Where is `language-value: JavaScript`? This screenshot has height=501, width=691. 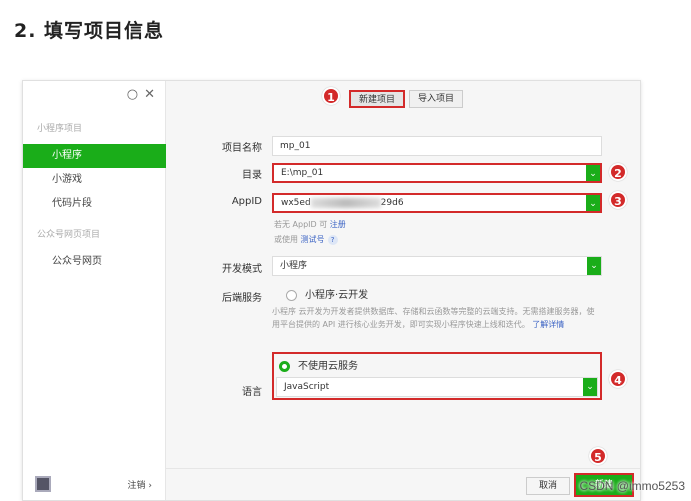 language-value: JavaScript is located at coordinates (307, 387).